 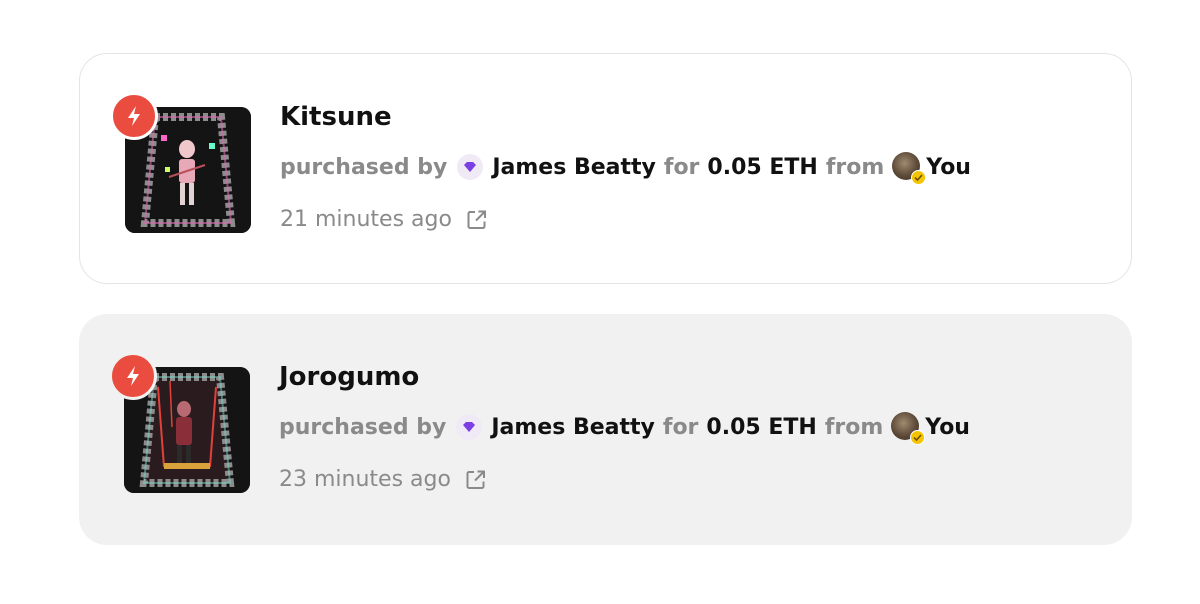 I want to click on meta-line: 21 minutes ago, so click(x=384, y=219).